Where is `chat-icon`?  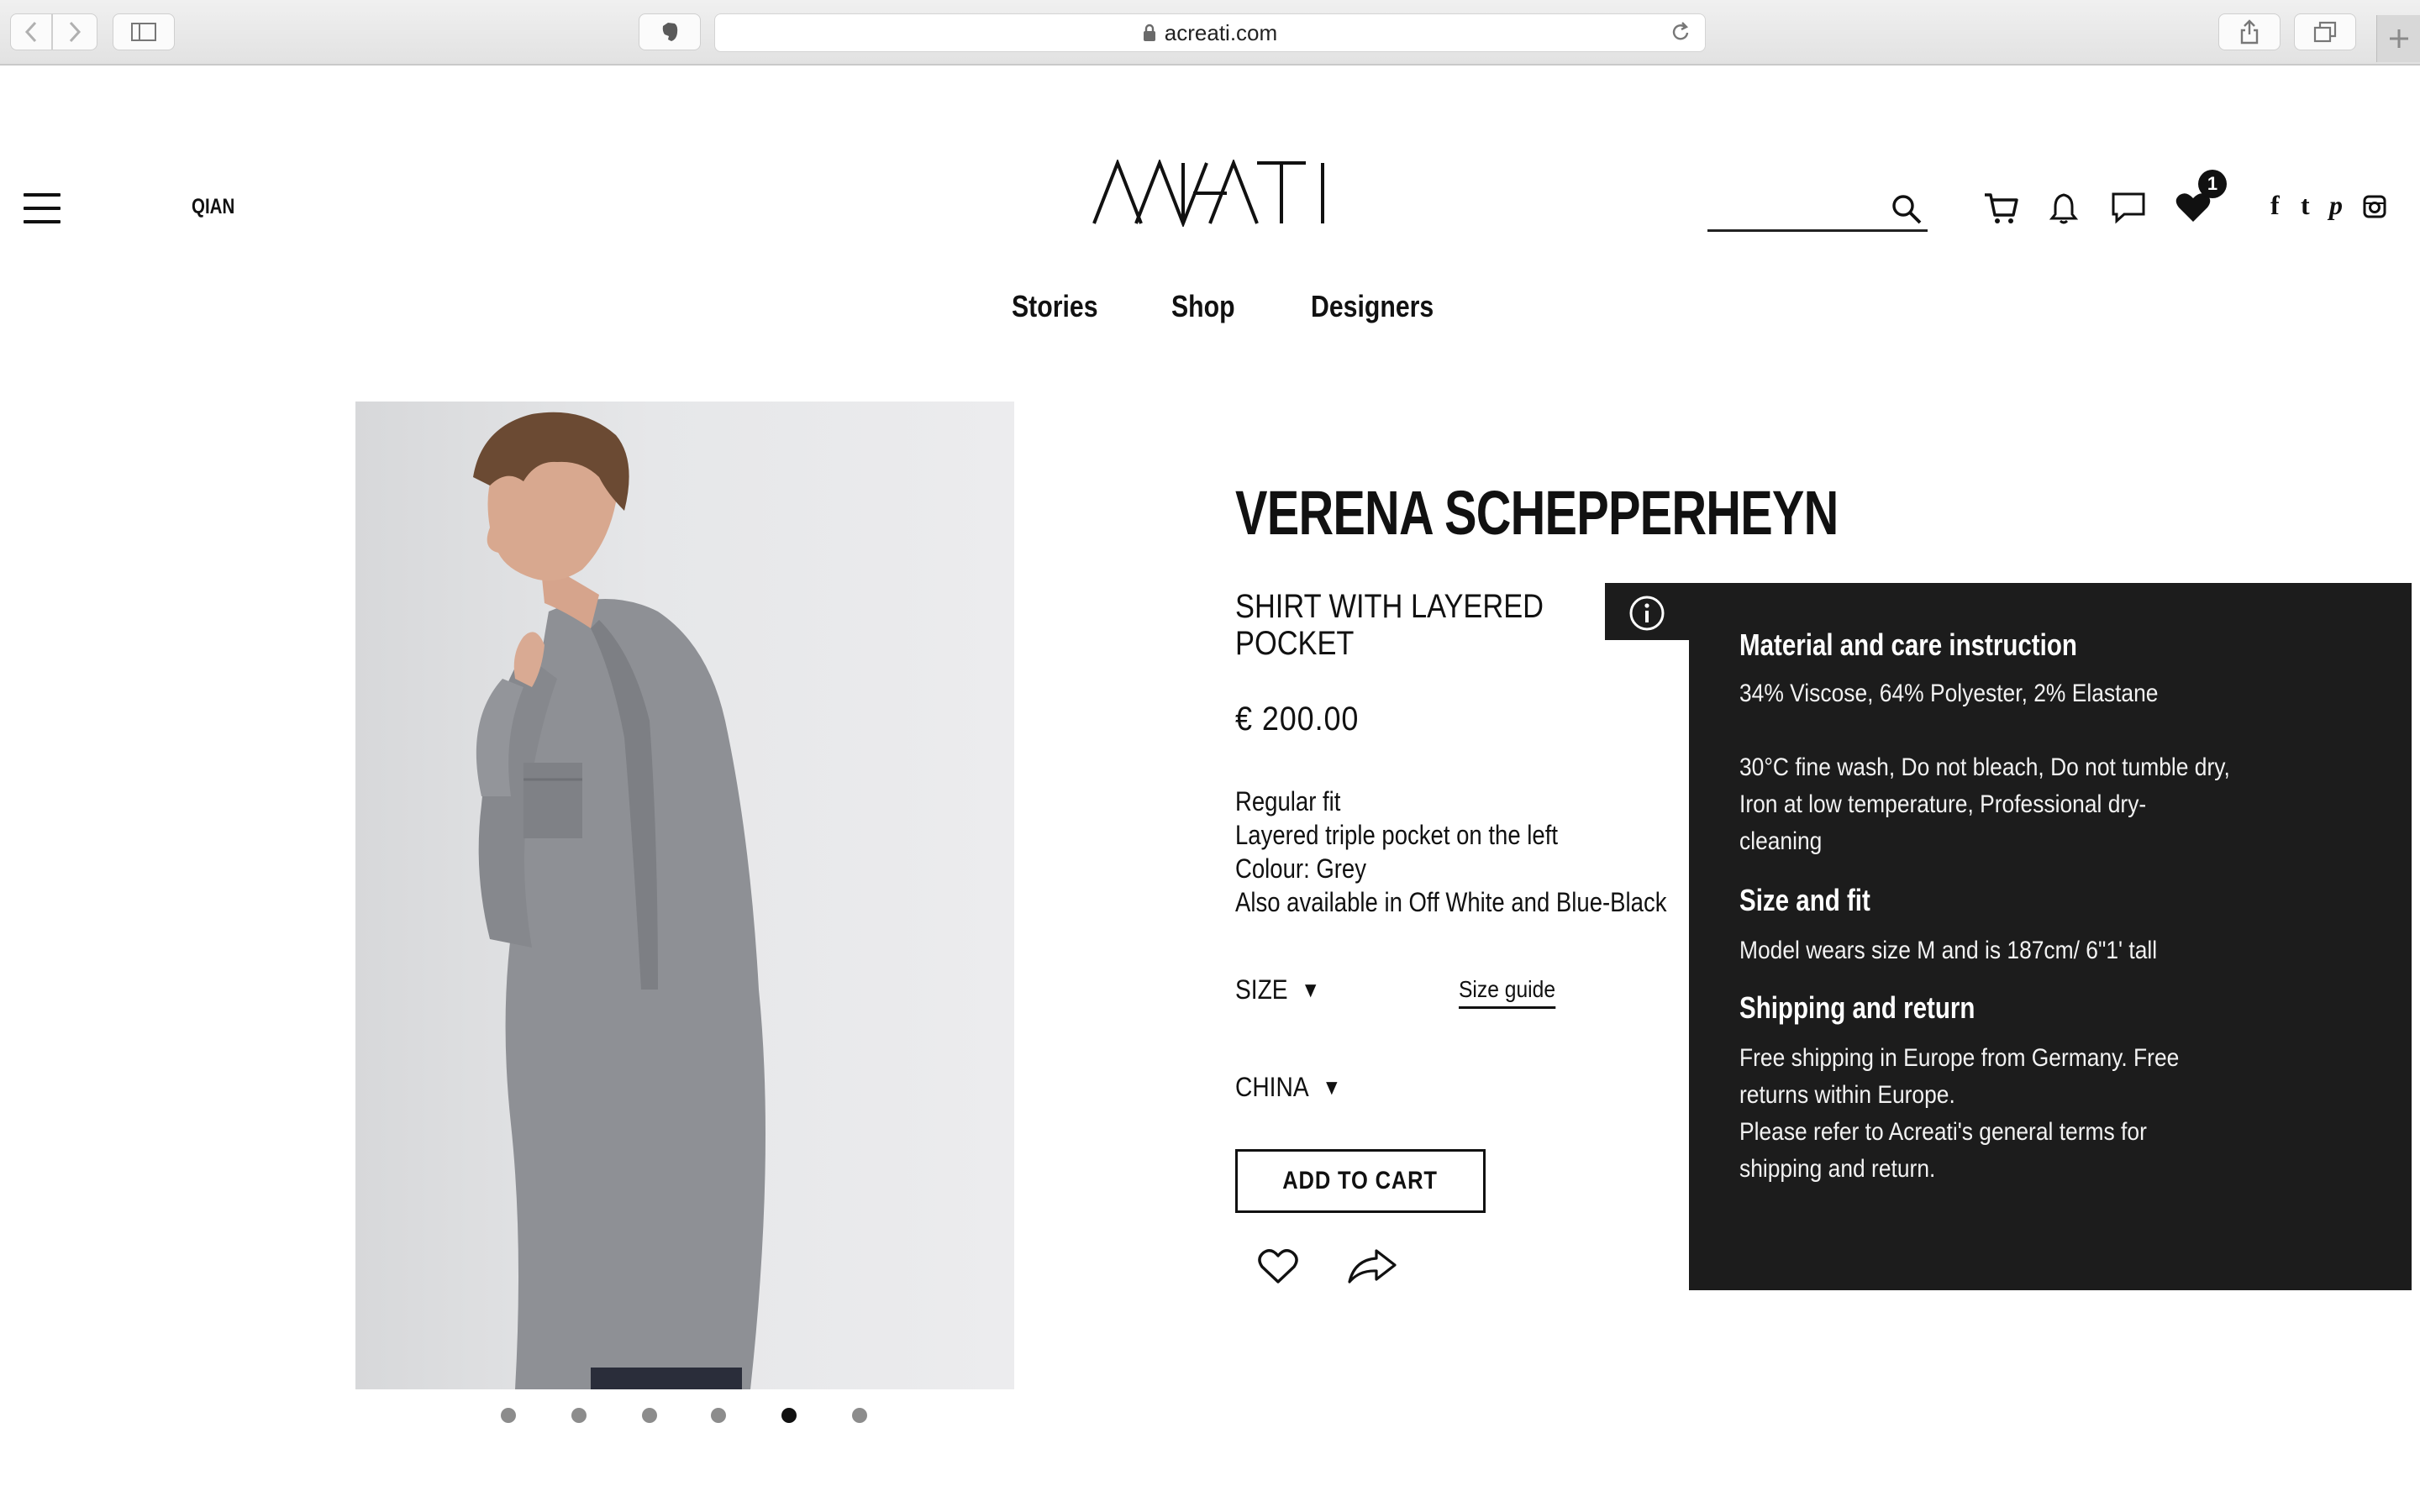
chat-icon is located at coordinates (2128, 208).